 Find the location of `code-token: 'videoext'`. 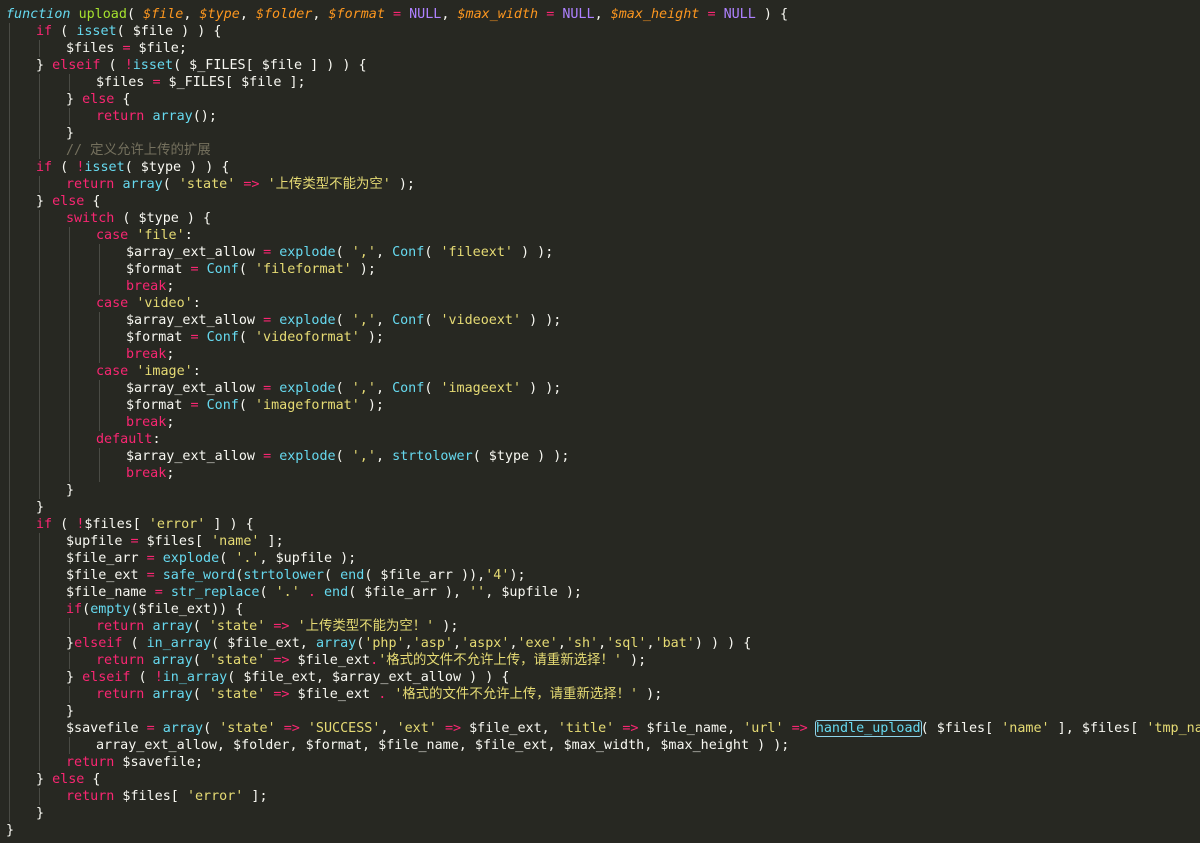

code-token: 'videoext' is located at coordinates (481, 320).